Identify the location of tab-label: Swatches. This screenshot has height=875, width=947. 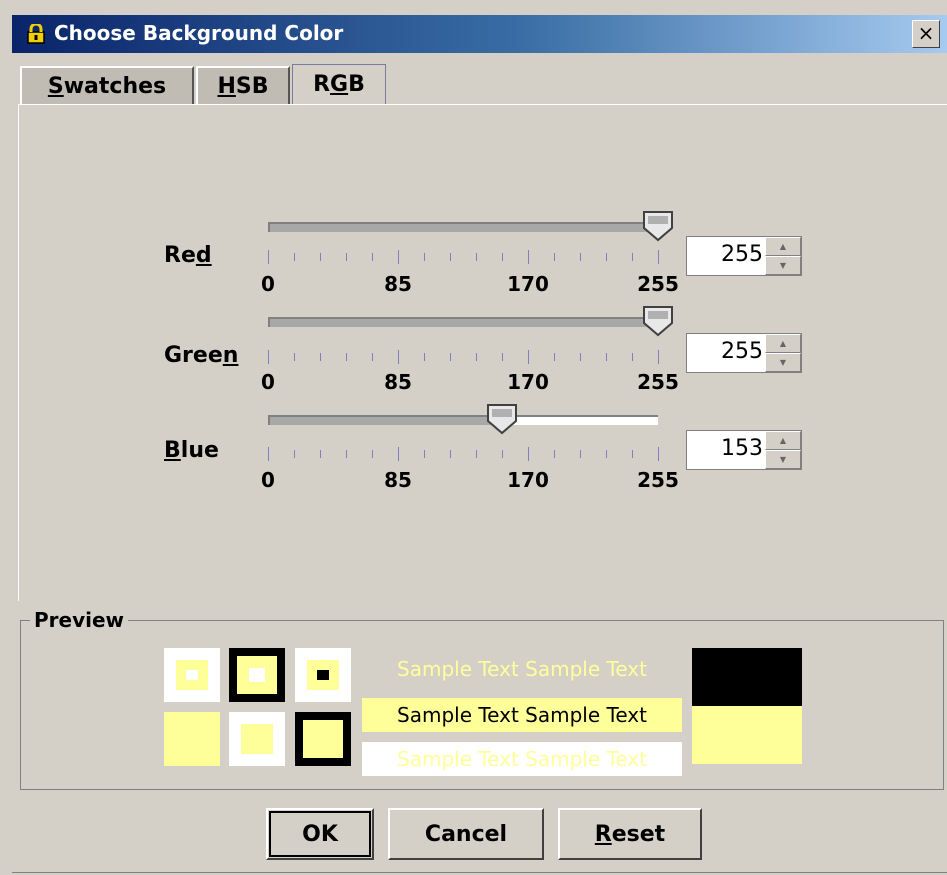
(107, 86).